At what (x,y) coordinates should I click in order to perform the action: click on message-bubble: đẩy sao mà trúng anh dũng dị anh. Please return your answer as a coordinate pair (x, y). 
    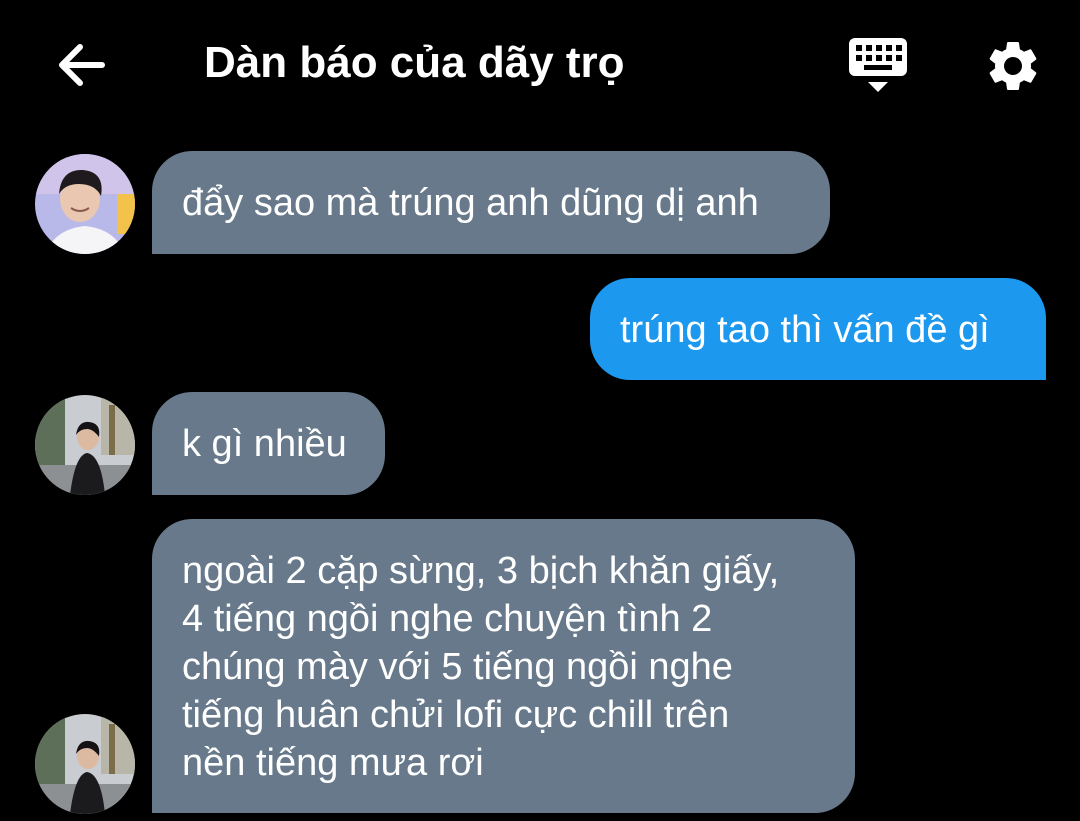
    Looking at the image, I should click on (491, 202).